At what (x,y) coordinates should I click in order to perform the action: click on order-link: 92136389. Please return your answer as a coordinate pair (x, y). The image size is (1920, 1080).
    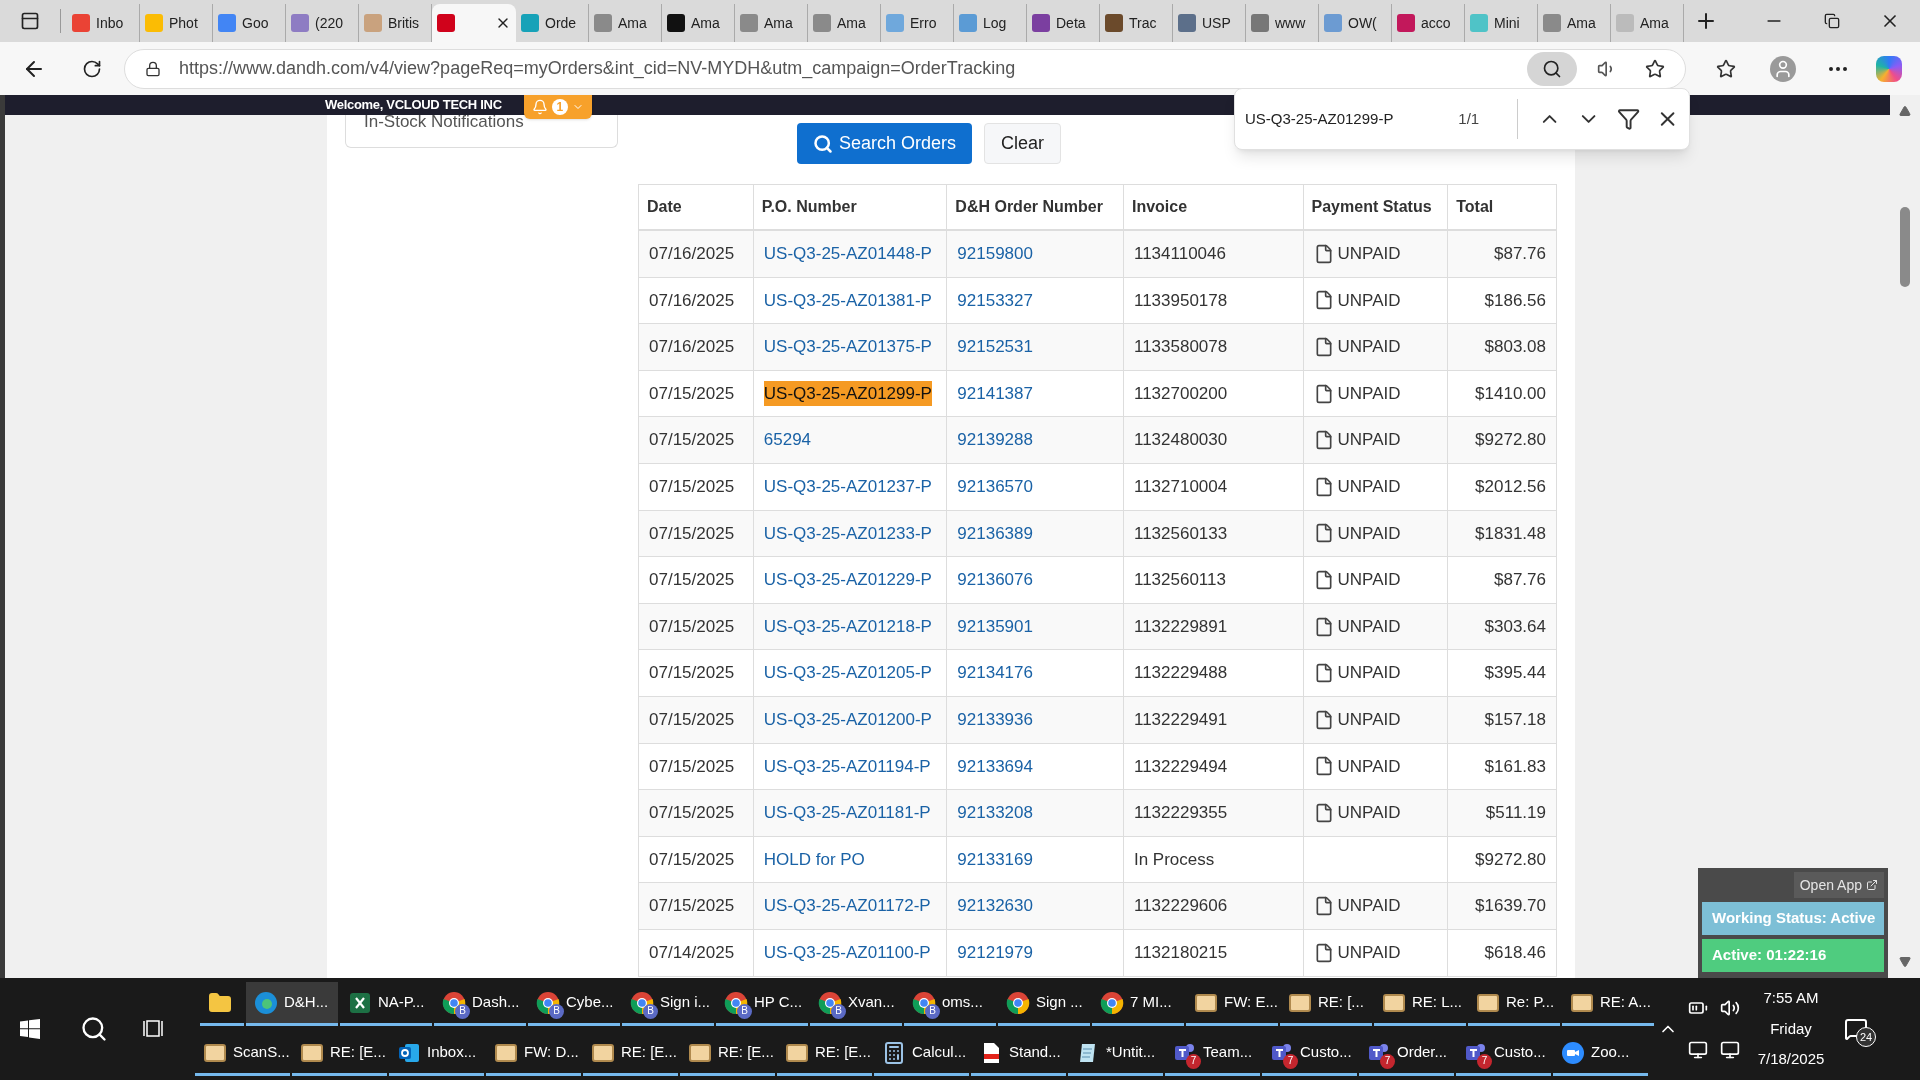
    Looking at the image, I should click on (995, 533).